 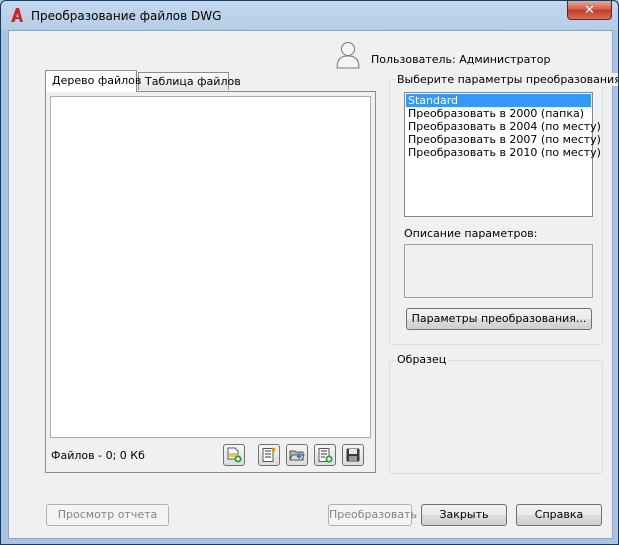 I want to click on close-icon: ✕, so click(x=589, y=10).